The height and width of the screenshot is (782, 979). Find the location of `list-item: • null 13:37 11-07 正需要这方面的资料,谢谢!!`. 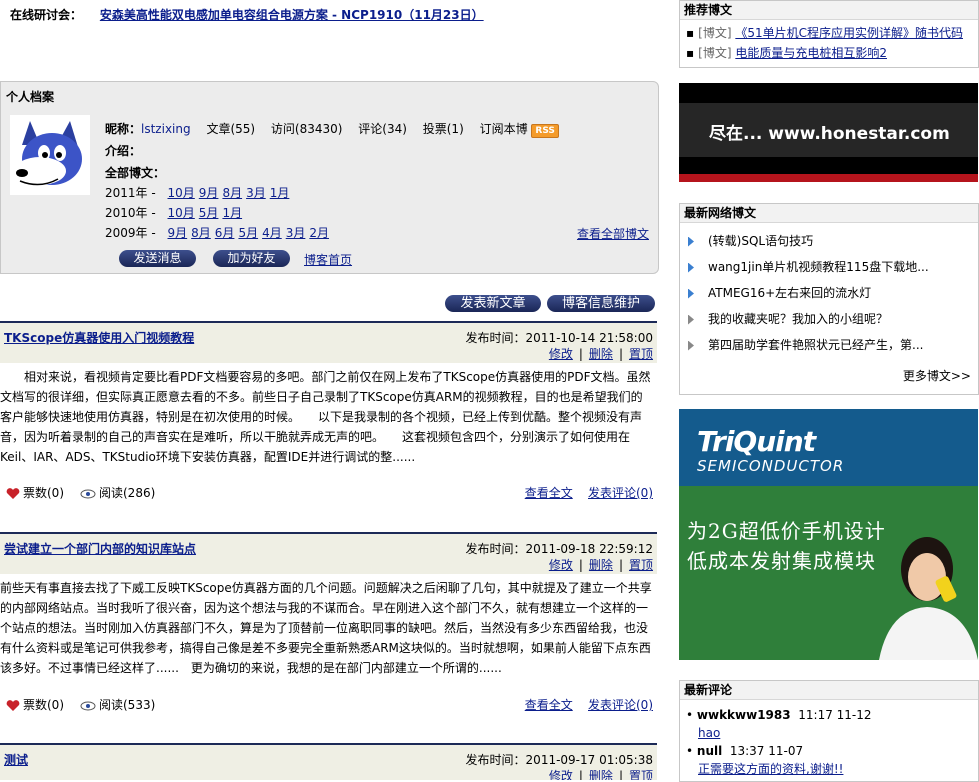

list-item: • null 13:37 11-07 正需要这方面的资料,谢谢!! is located at coordinates (832, 760).